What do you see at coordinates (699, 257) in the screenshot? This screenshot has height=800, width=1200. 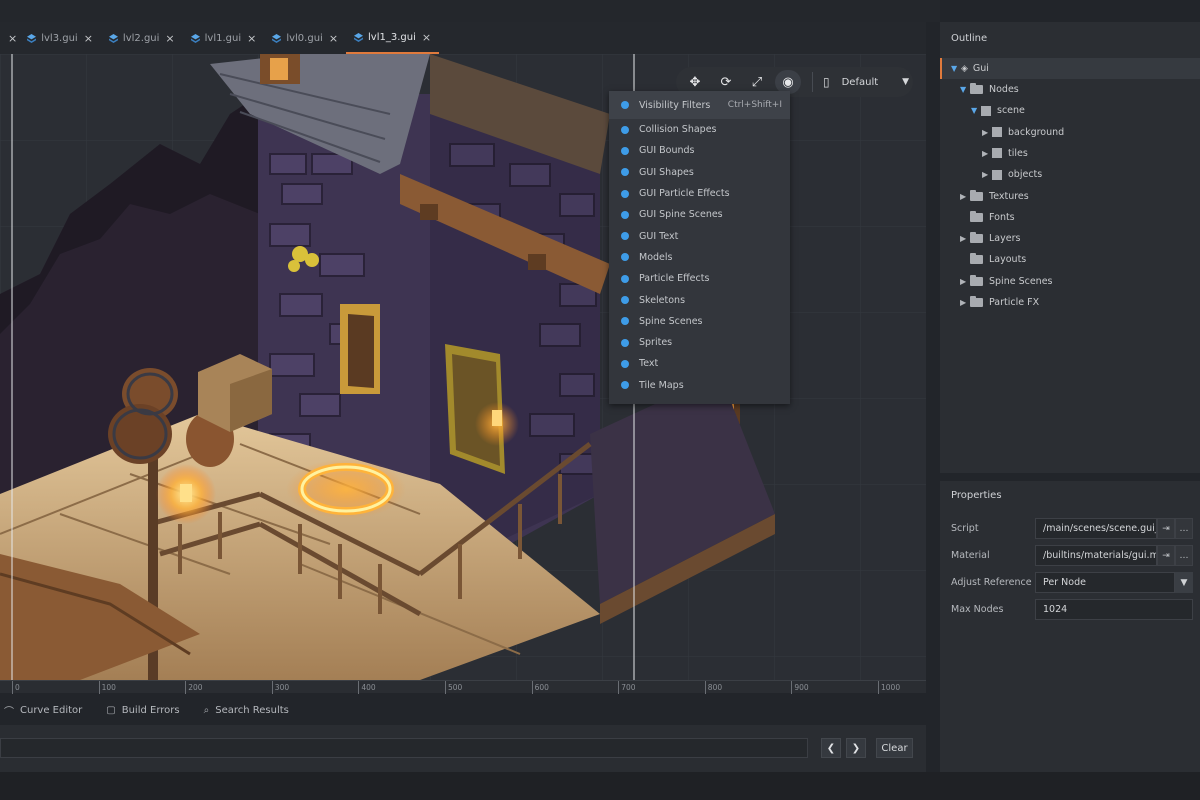 I see `menu-item-models: Models` at bounding box center [699, 257].